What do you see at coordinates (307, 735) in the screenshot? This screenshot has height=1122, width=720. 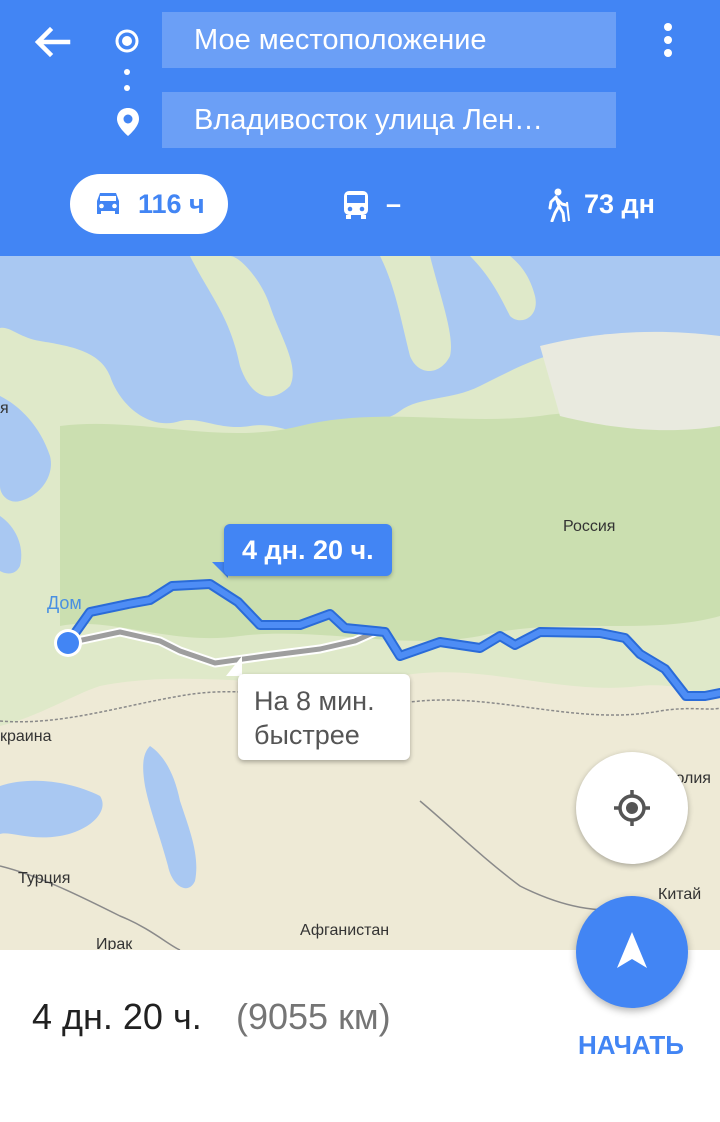 I see `alt-callout-line2: быстрее` at bounding box center [307, 735].